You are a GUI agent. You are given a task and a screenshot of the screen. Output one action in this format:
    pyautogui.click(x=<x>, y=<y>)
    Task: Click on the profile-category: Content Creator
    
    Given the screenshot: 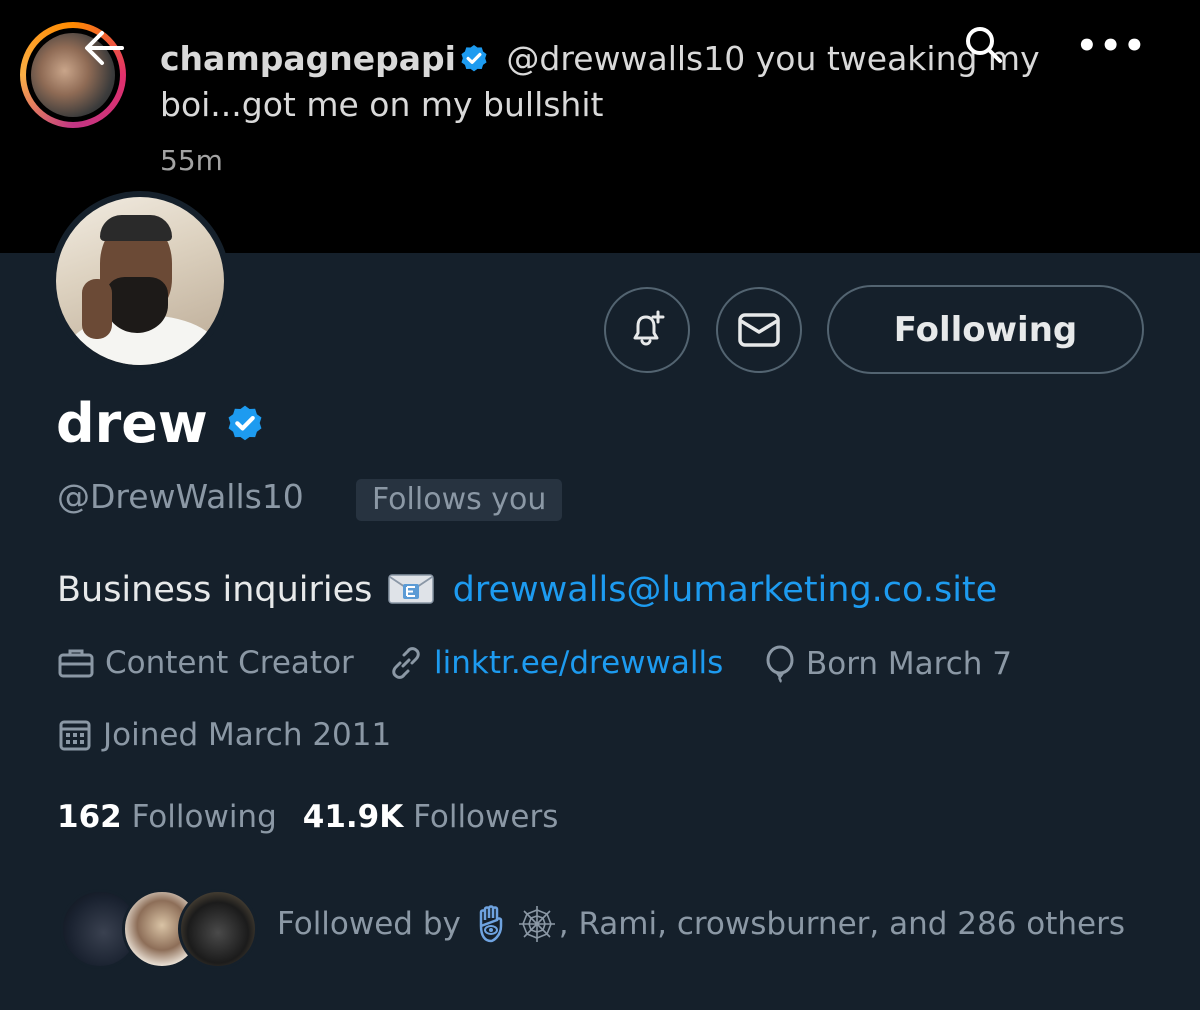 What is the action you would take?
    pyautogui.click(x=205, y=663)
    